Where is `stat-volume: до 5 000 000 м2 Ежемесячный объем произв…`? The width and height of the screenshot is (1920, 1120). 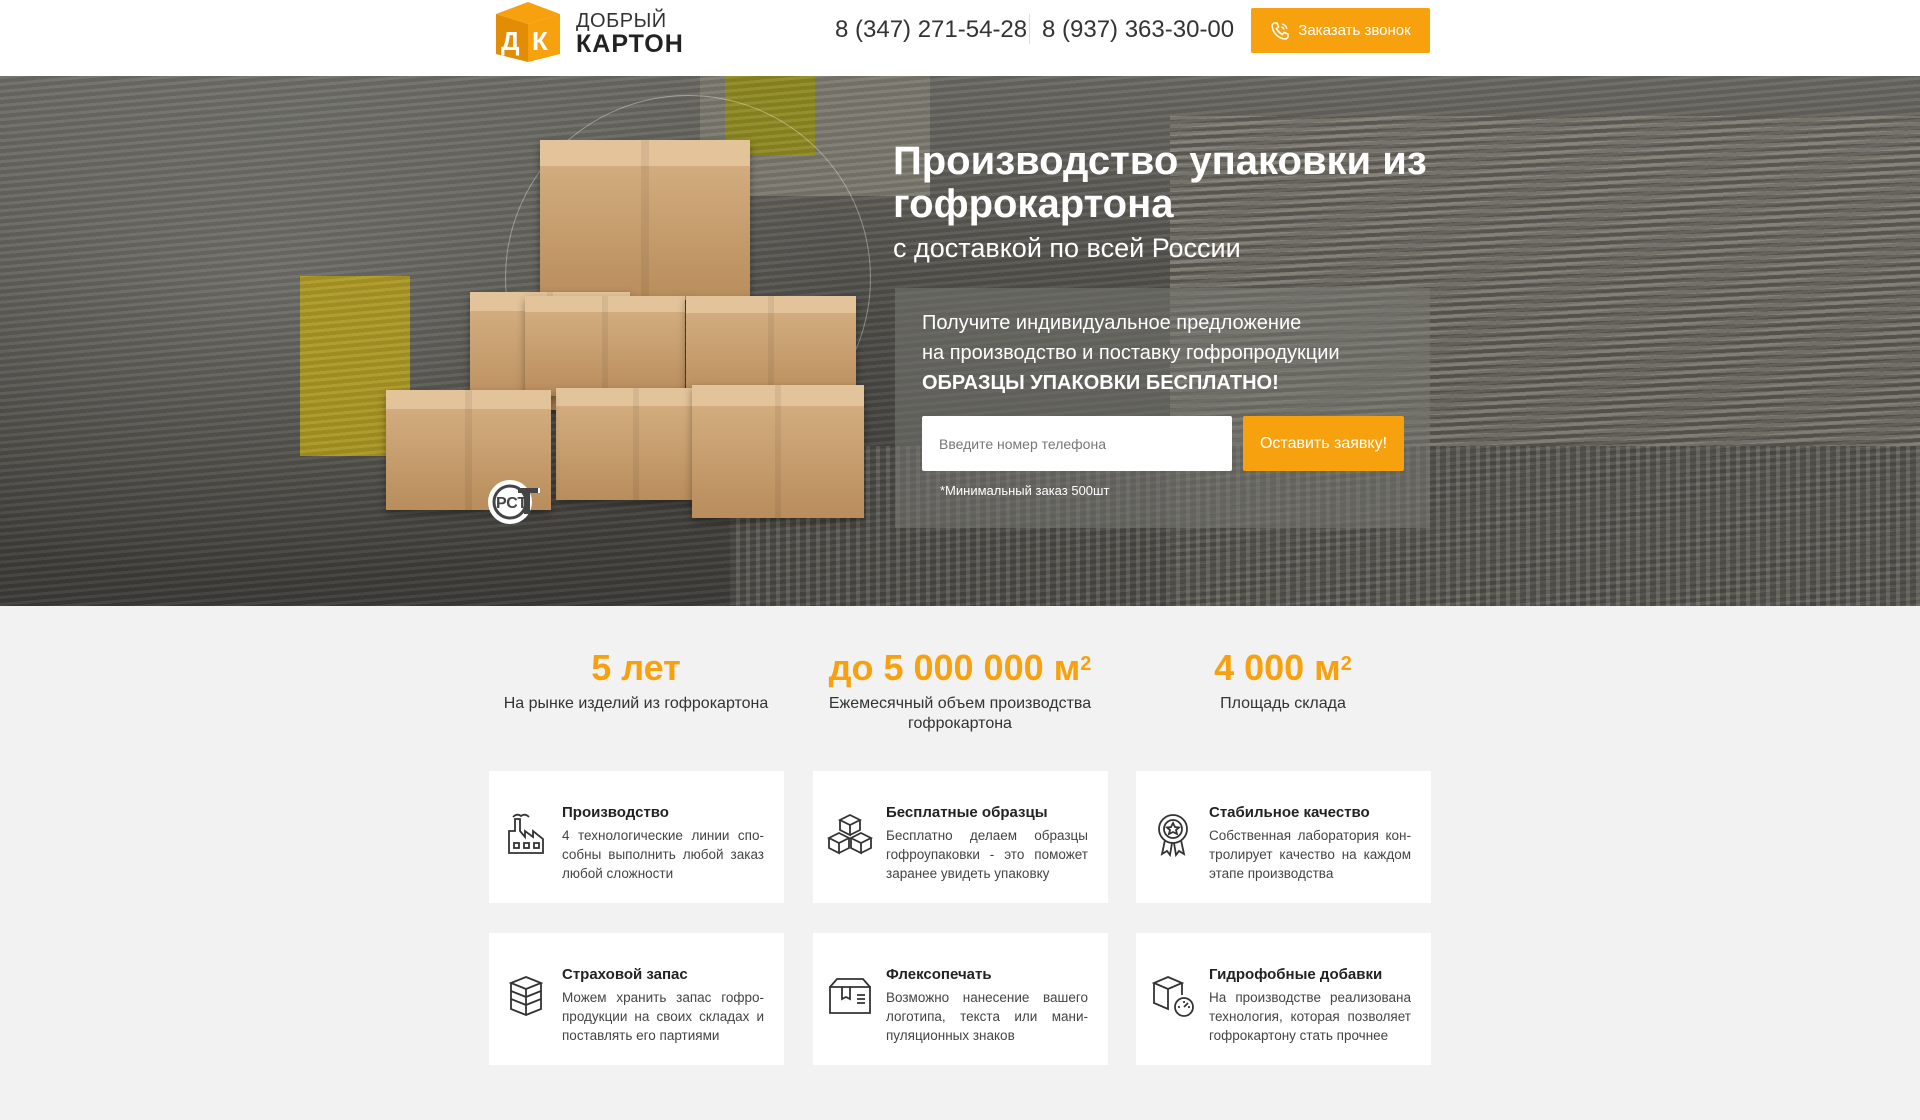
stat-volume: до 5 000 000 м2 Ежемесячный объем произв… is located at coordinates (960, 690).